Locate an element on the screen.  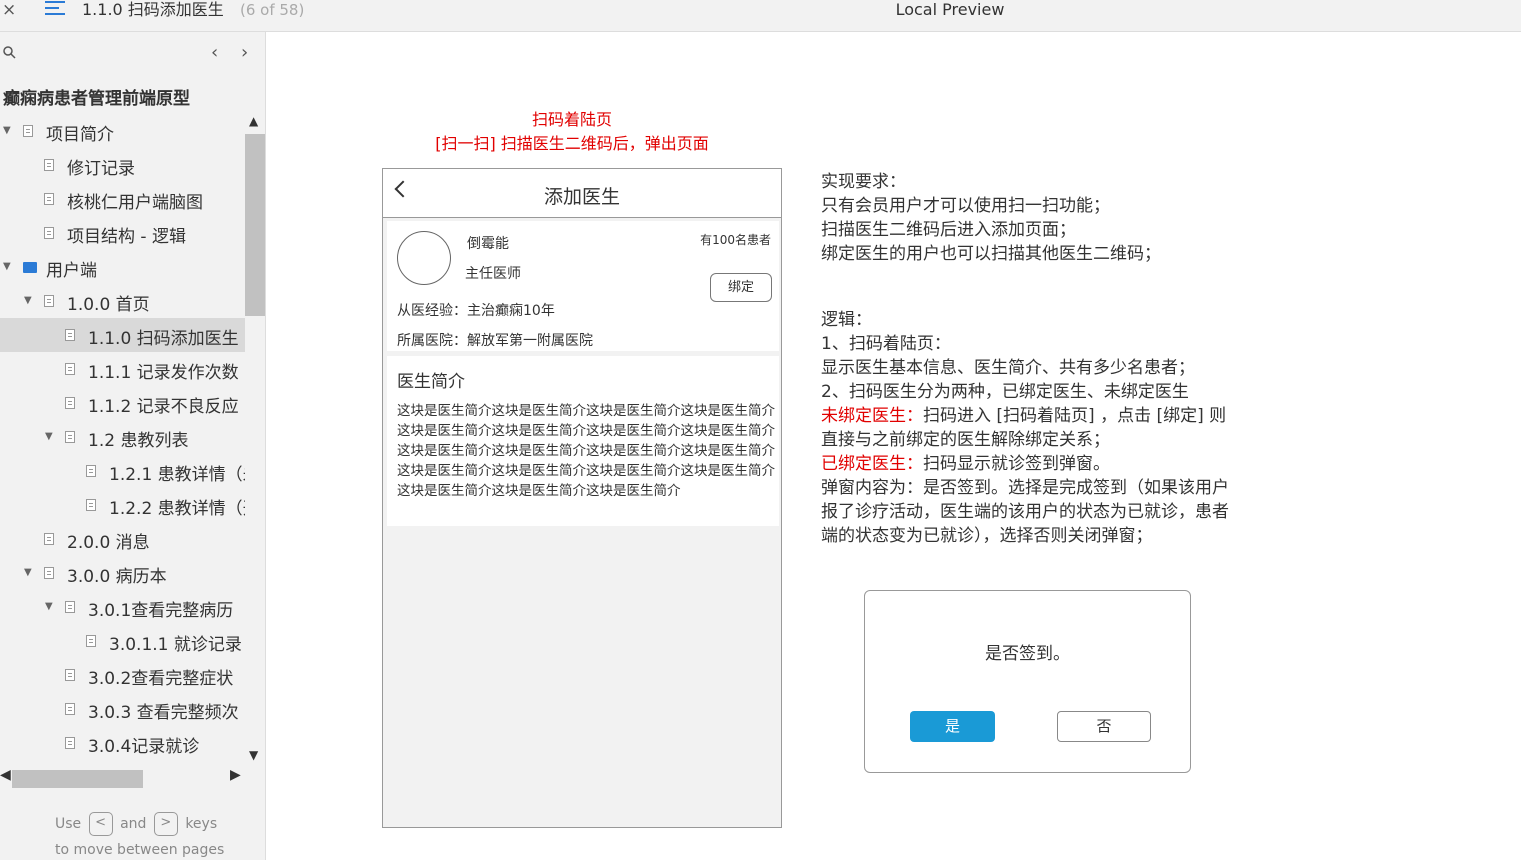
scroll-thumb is located at coordinates (255, 225).